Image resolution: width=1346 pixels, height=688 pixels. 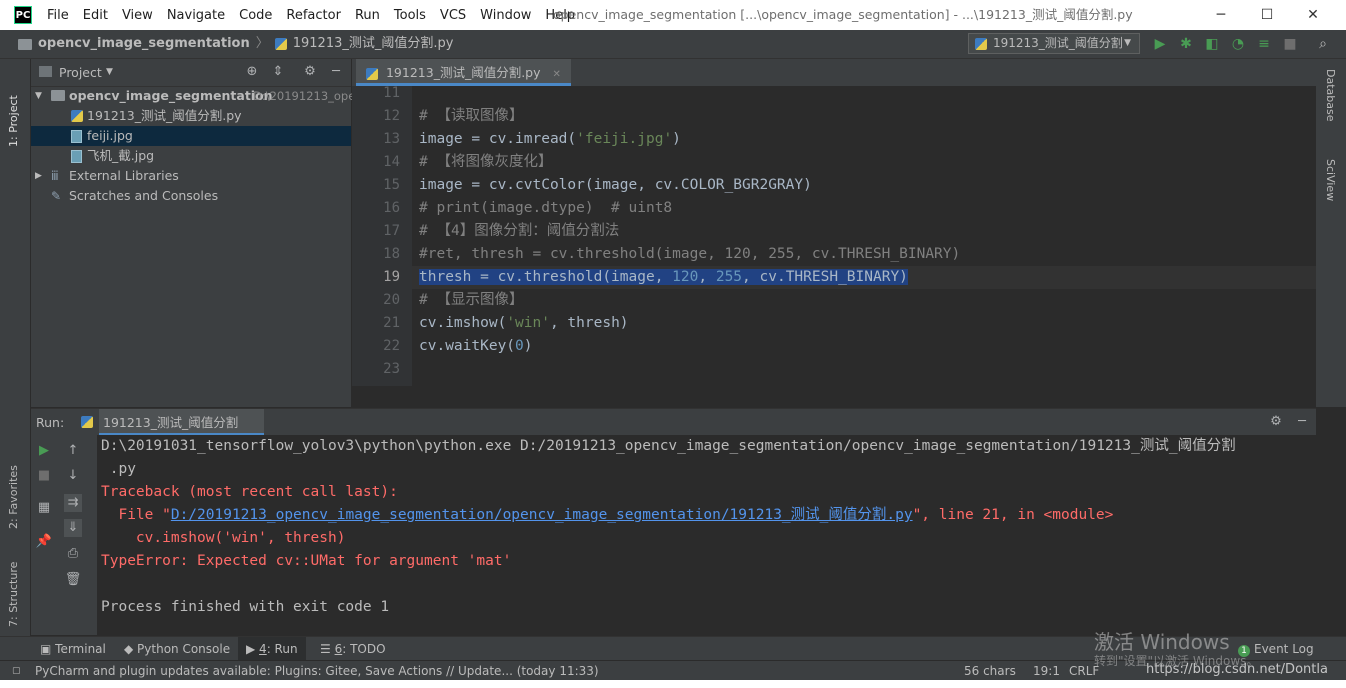 What do you see at coordinates (73, 580) in the screenshot?
I see `trash-icon: 🗑` at bounding box center [73, 580].